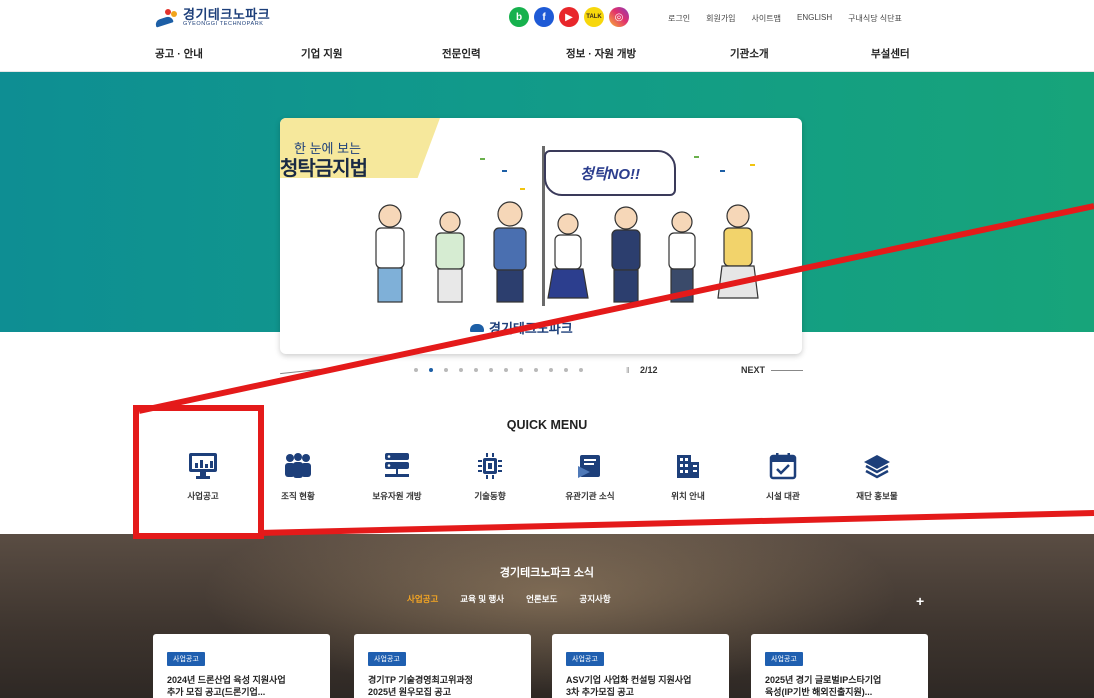  Describe the element at coordinates (877, 496) in the screenshot. I see `quick-menu-label: 재단 홍보물` at that location.